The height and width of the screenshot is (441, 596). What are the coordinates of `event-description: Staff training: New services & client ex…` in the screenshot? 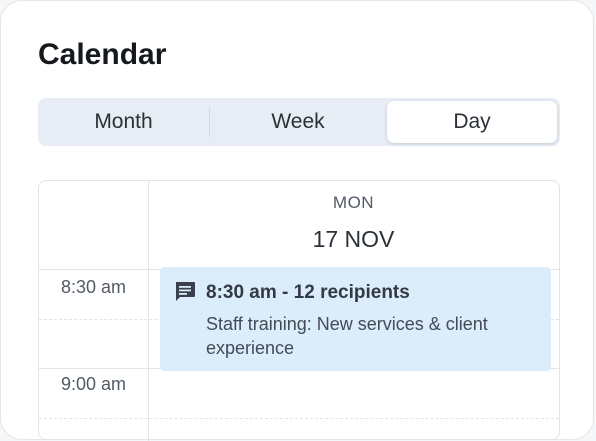 It's located at (347, 336).